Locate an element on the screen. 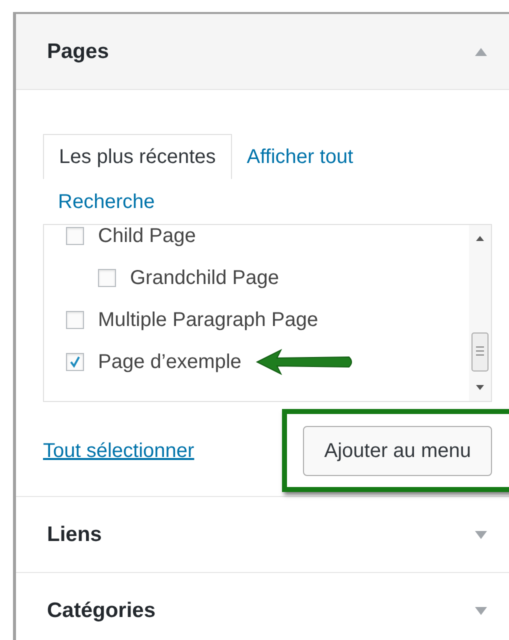 The image size is (509, 640). select-all-link: Tout sélectionner is located at coordinates (118, 451).